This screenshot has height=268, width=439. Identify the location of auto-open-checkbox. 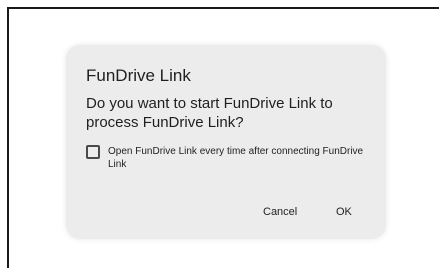
(93, 152).